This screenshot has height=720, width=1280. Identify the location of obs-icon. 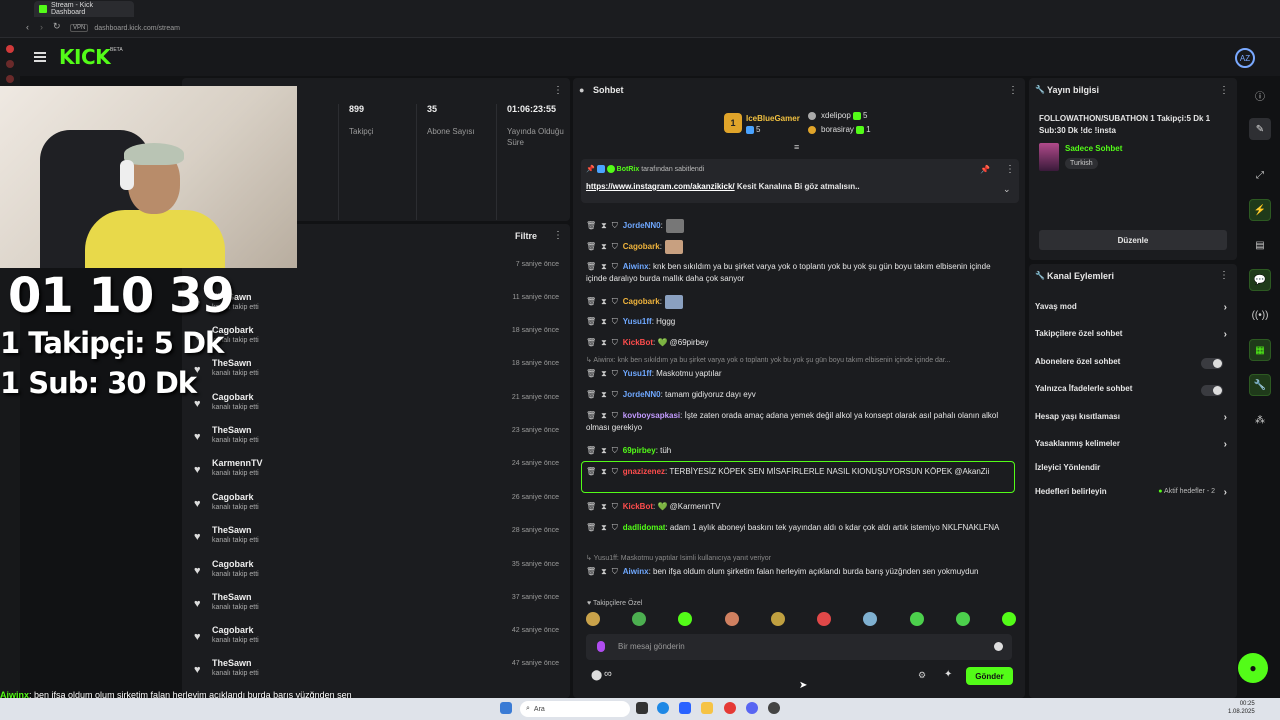
(774, 708).